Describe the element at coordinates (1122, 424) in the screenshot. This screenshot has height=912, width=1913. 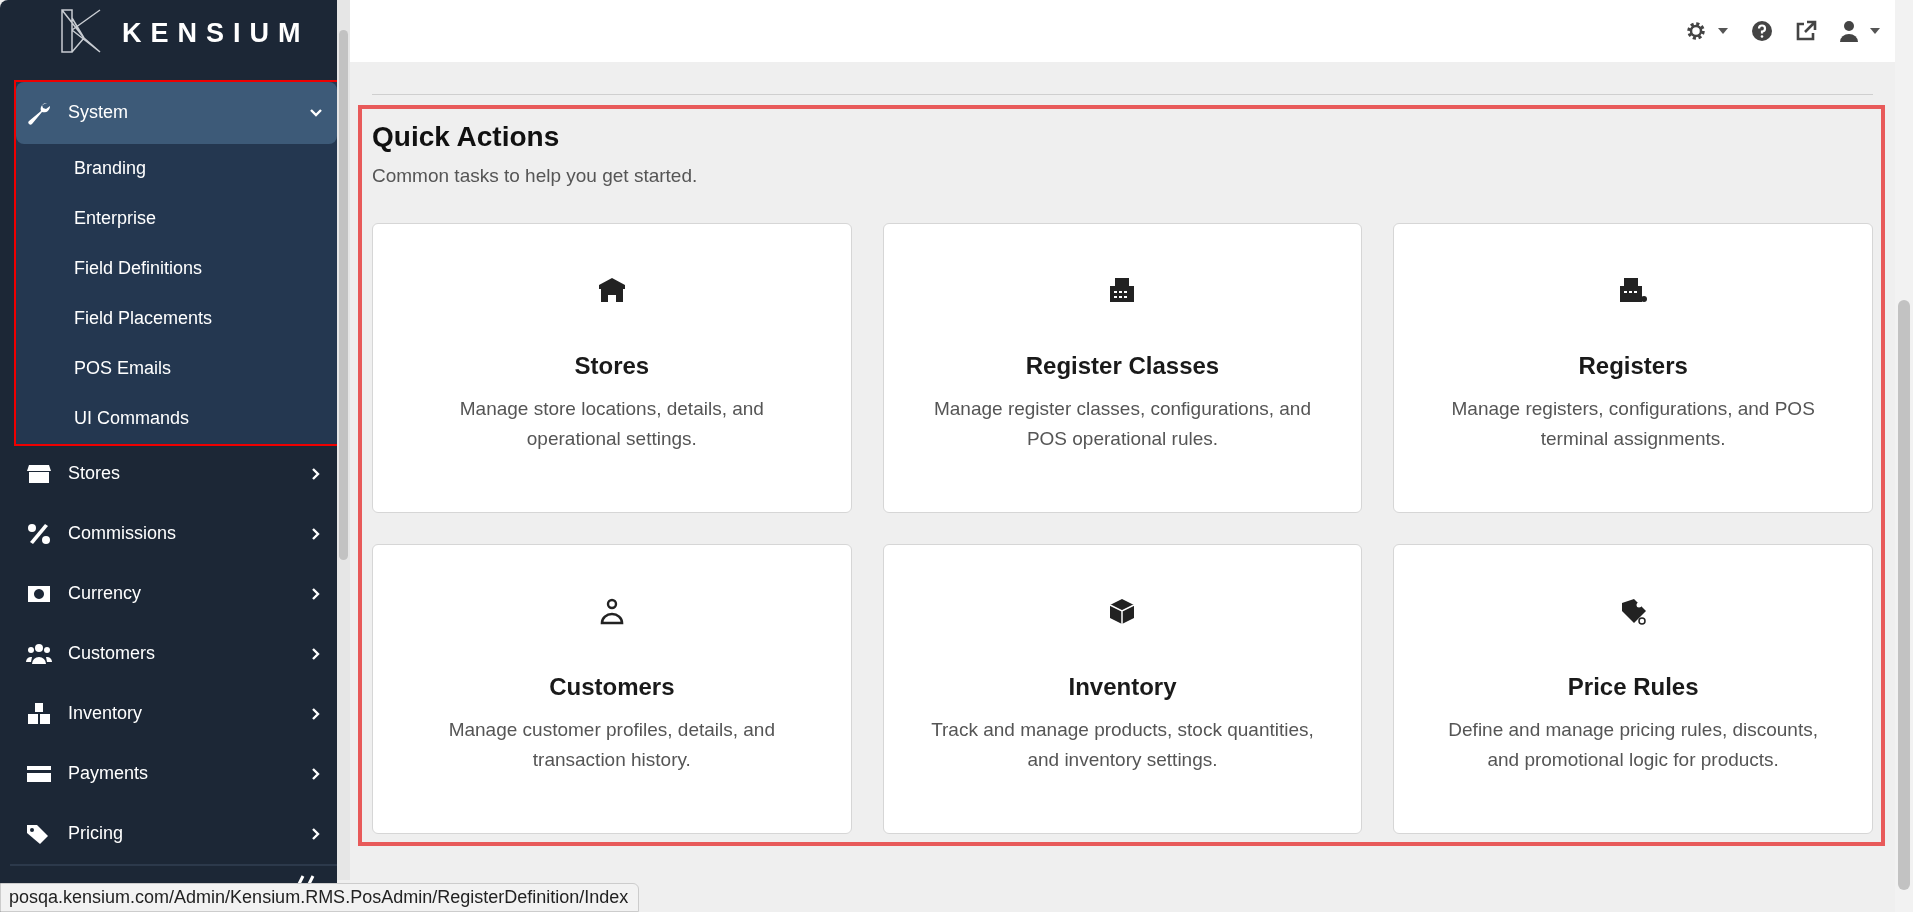
I see `card-description: Manage register classes, configurations, and POS operational rules.` at that location.